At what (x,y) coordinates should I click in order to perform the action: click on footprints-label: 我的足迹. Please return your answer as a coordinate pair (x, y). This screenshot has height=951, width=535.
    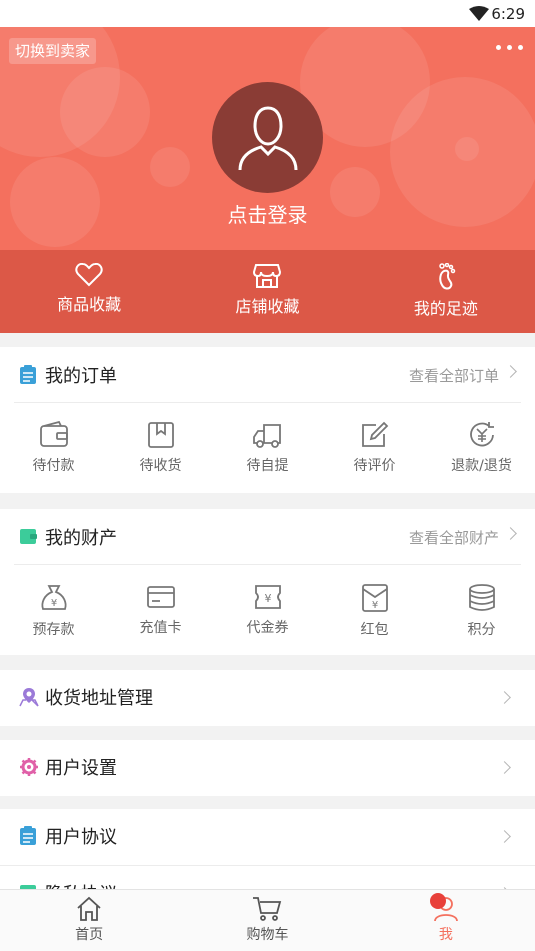
    Looking at the image, I should click on (445, 308).